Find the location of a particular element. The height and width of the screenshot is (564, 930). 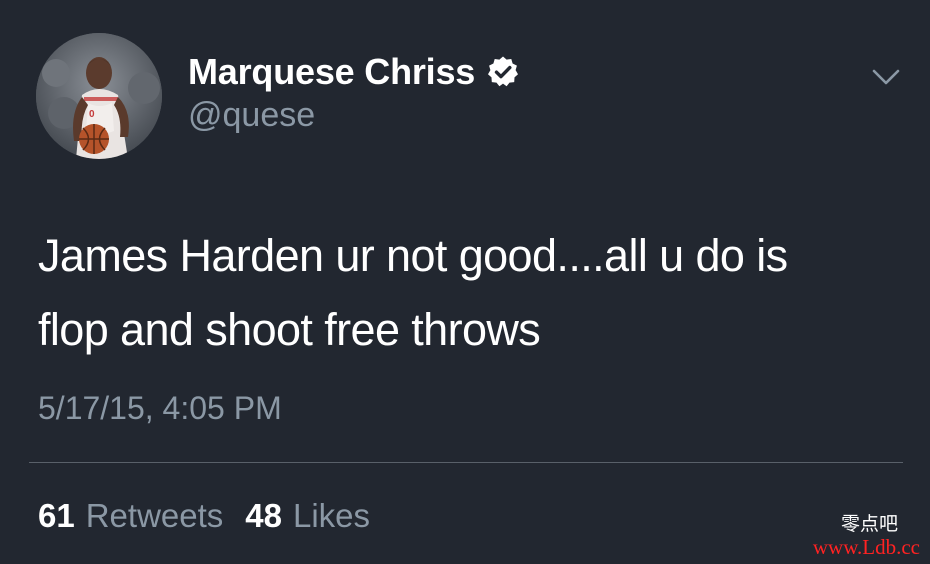

verified-badge-icon is located at coordinates (503, 72).